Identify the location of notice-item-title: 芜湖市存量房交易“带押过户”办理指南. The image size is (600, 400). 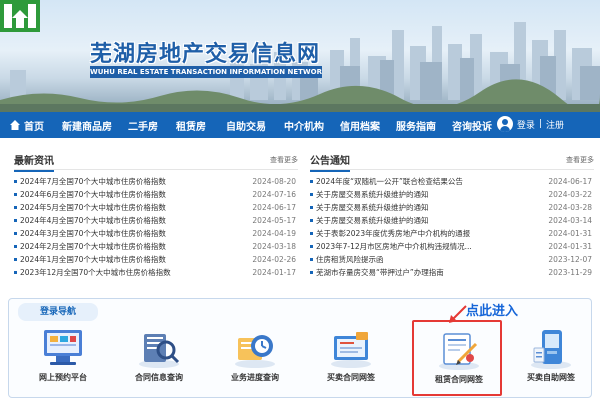
(380, 272).